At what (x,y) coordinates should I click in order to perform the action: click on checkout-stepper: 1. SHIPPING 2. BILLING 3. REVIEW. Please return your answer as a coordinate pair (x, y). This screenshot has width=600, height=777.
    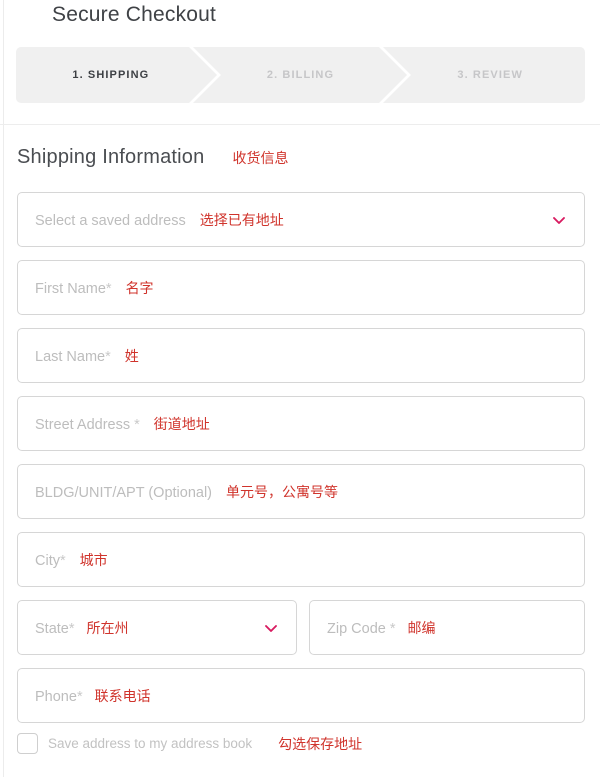
    Looking at the image, I should click on (300, 75).